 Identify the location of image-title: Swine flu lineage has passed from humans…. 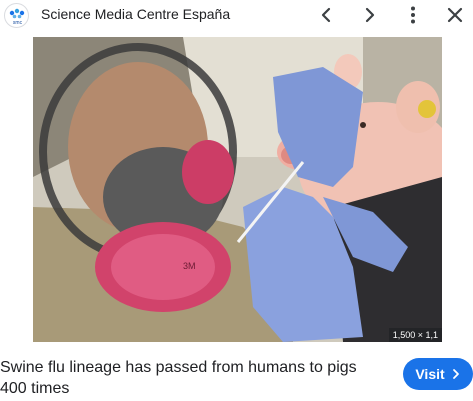
(190, 378).